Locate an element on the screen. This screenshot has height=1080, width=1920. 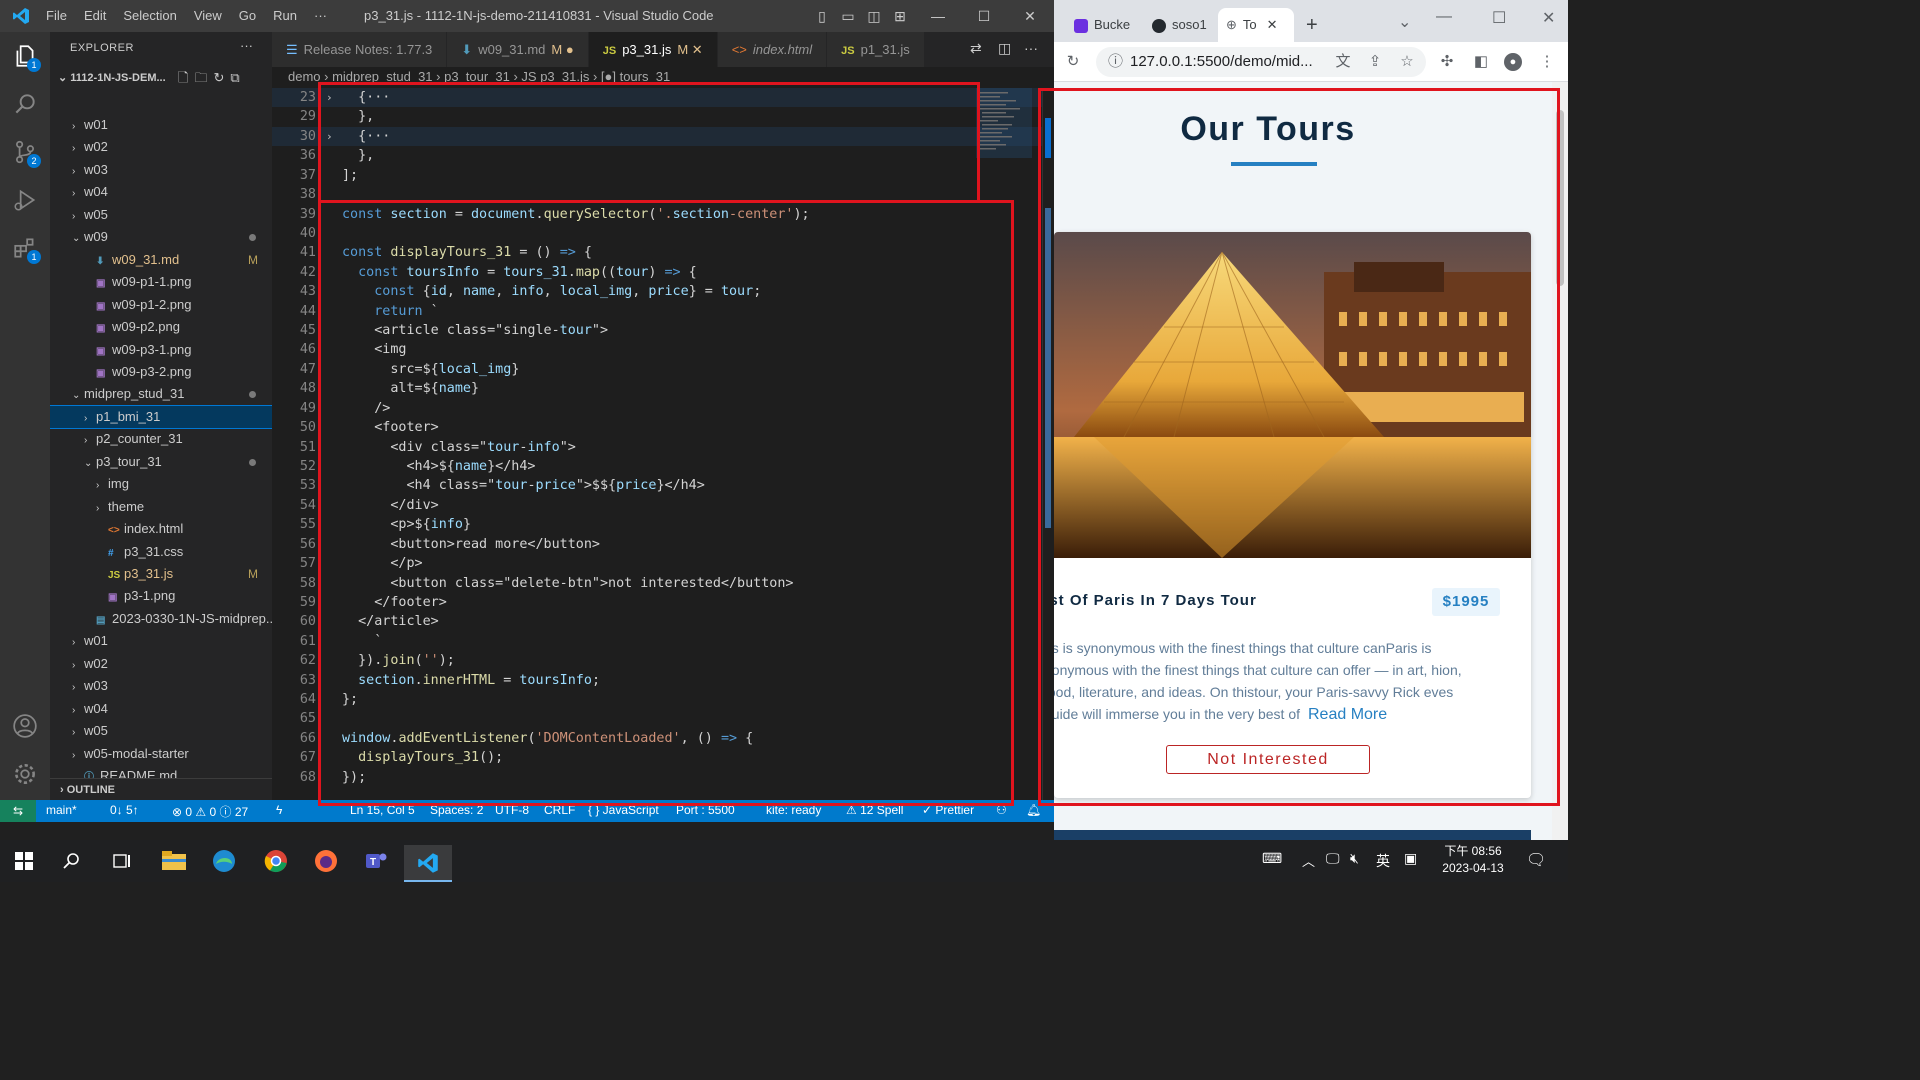
tree-file-item: ▣ p3-1.png is located at coordinates (161, 596).